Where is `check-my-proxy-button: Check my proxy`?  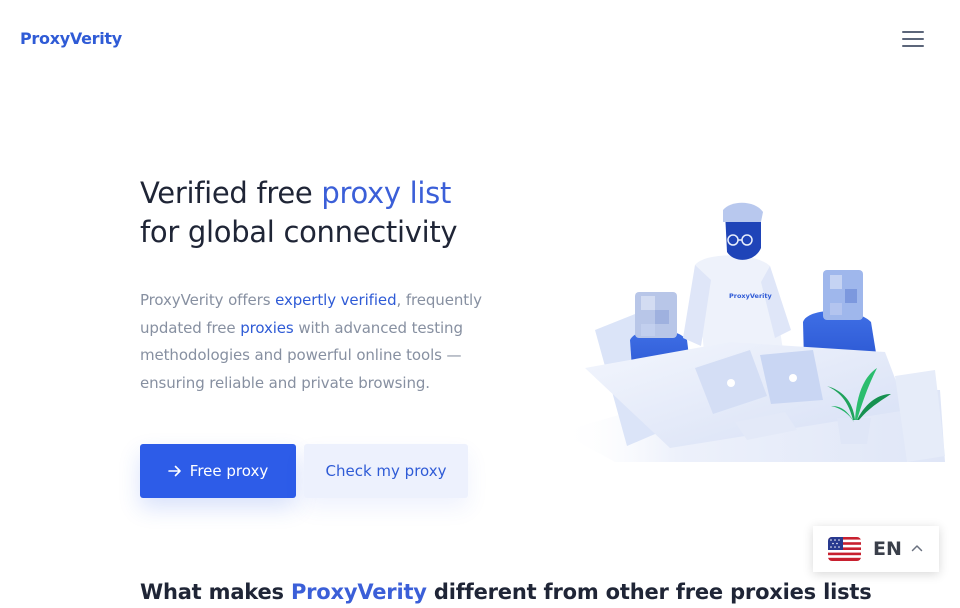 check-my-proxy-button: Check my proxy is located at coordinates (386, 471).